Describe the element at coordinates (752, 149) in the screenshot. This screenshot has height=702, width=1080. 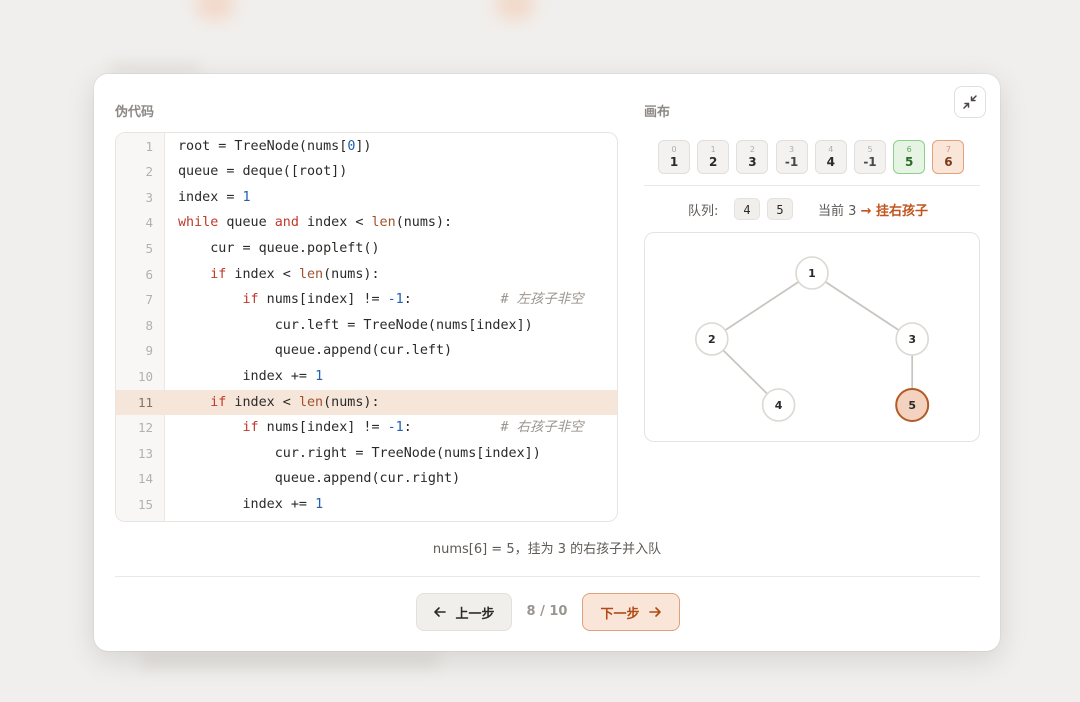
I see `array-index: 2` at that location.